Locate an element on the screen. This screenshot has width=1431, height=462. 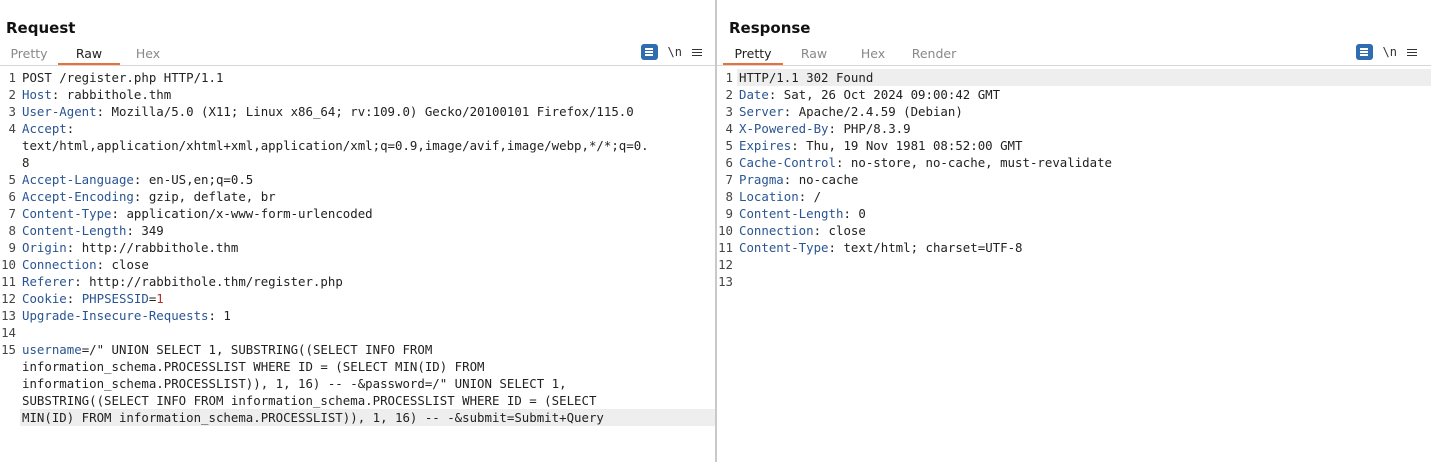
header-name: Accept is located at coordinates (44, 128).